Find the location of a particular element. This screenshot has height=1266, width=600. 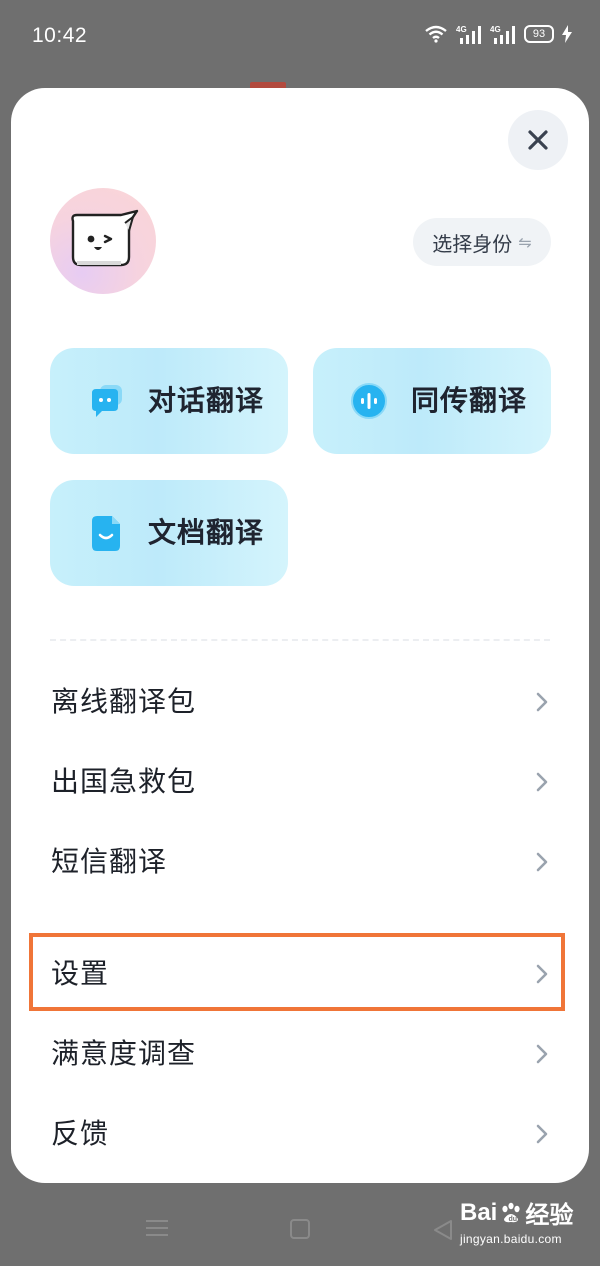

highlight-box is located at coordinates (297, 972).